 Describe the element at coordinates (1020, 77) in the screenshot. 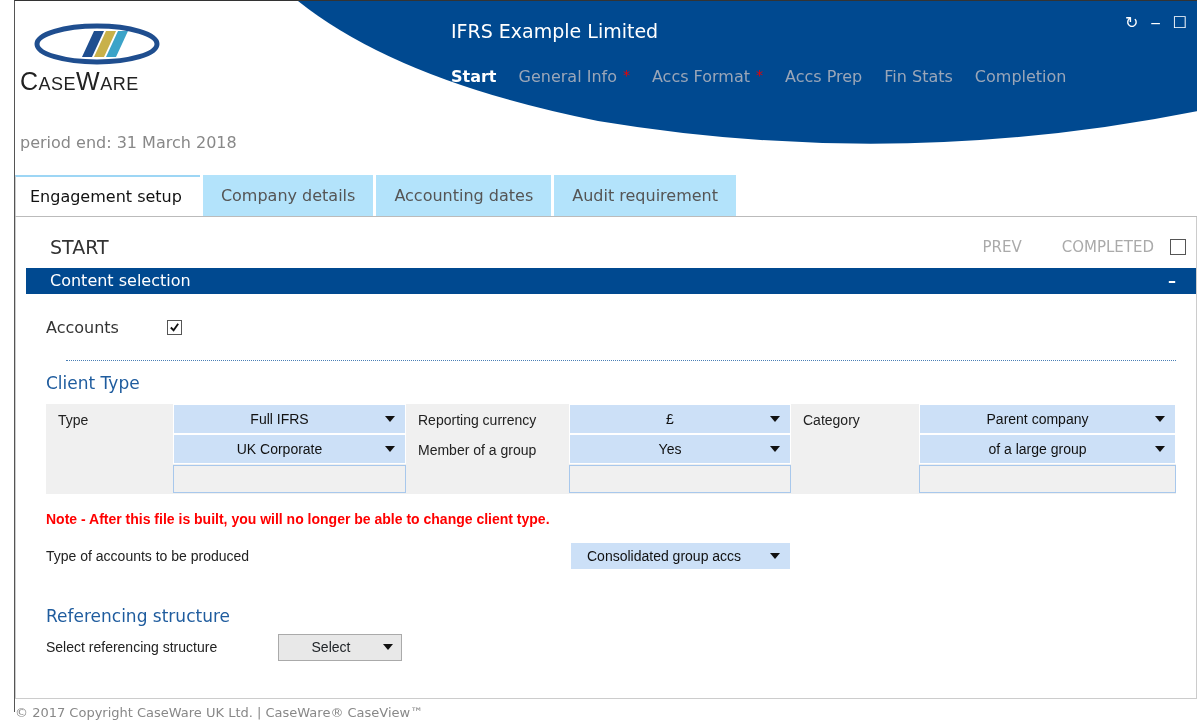

I see `nav-link: Completion` at that location.